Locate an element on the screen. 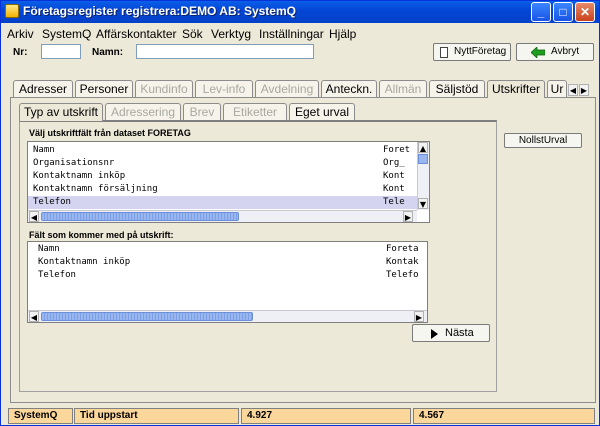 This screenshot has width=600, height=426. next-button: Nästa is located at coordinates (451, 333).